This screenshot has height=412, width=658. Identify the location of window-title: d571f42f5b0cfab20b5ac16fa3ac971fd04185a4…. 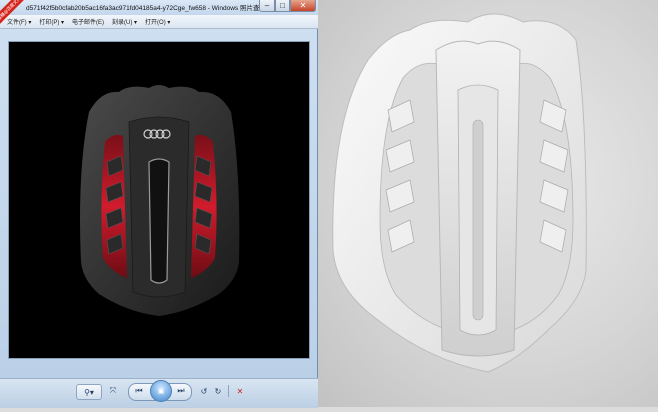
(149, 8).